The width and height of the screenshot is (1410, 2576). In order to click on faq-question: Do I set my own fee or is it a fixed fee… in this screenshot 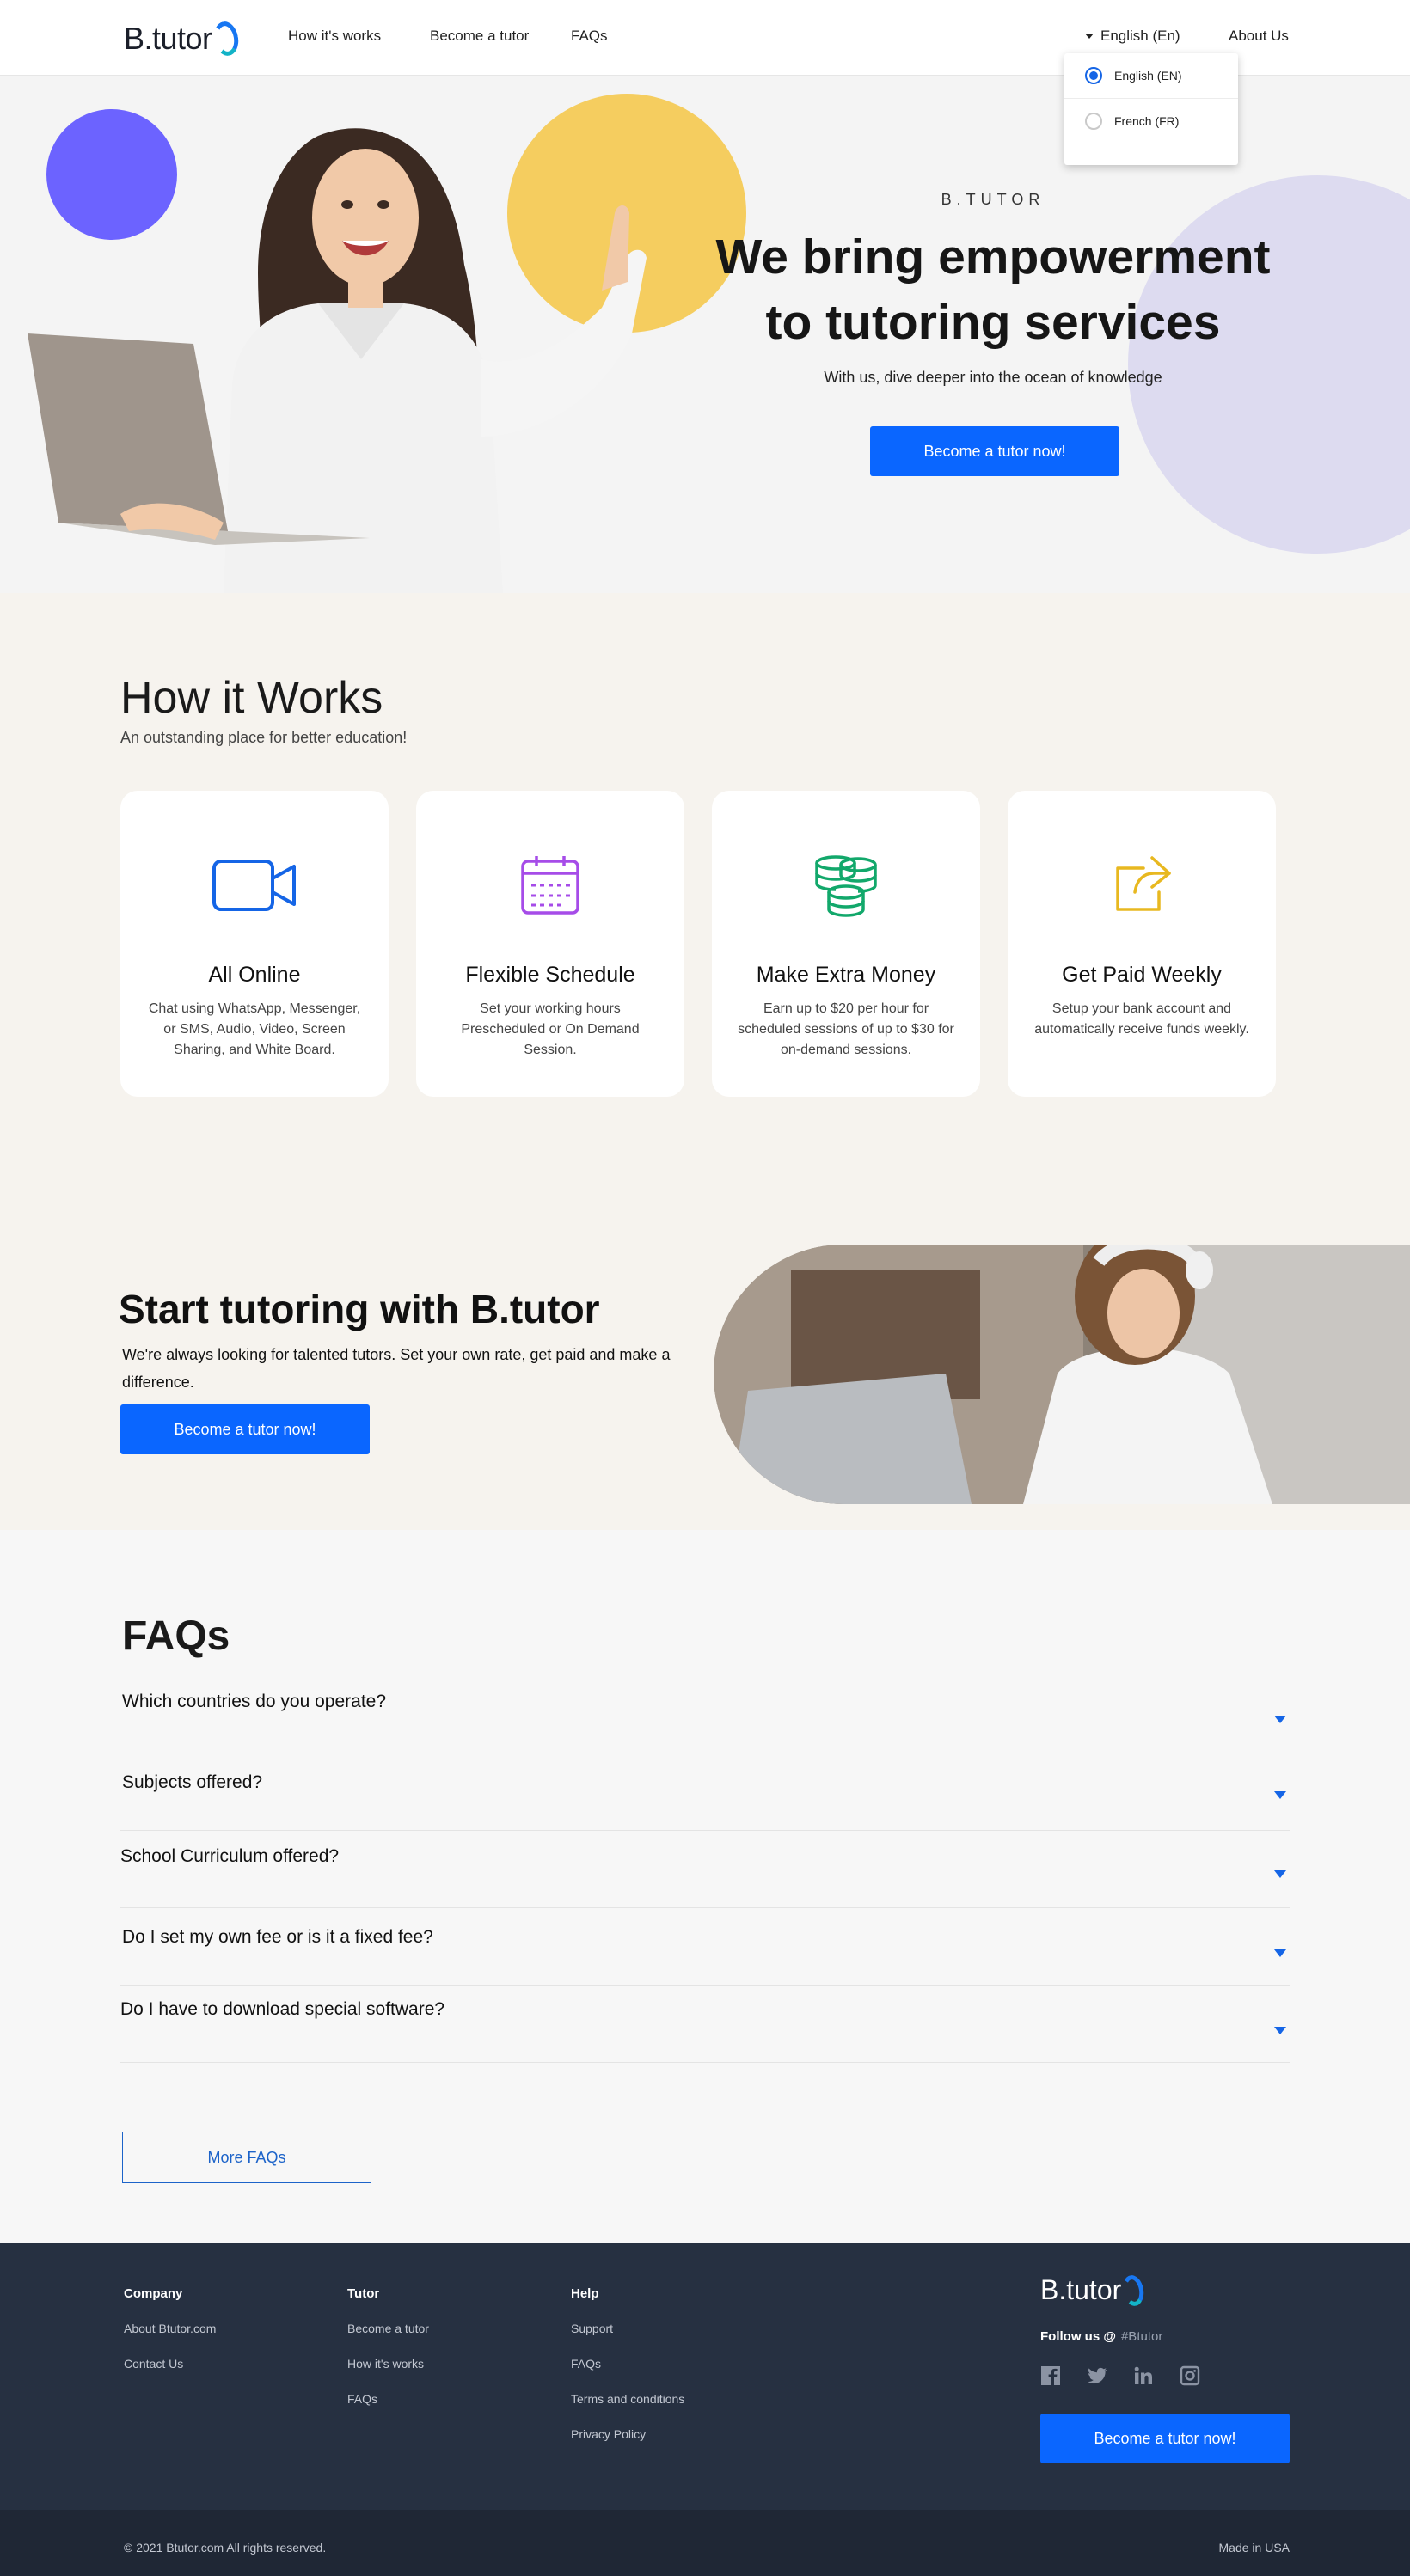, I will do `click(277, 1937)`.